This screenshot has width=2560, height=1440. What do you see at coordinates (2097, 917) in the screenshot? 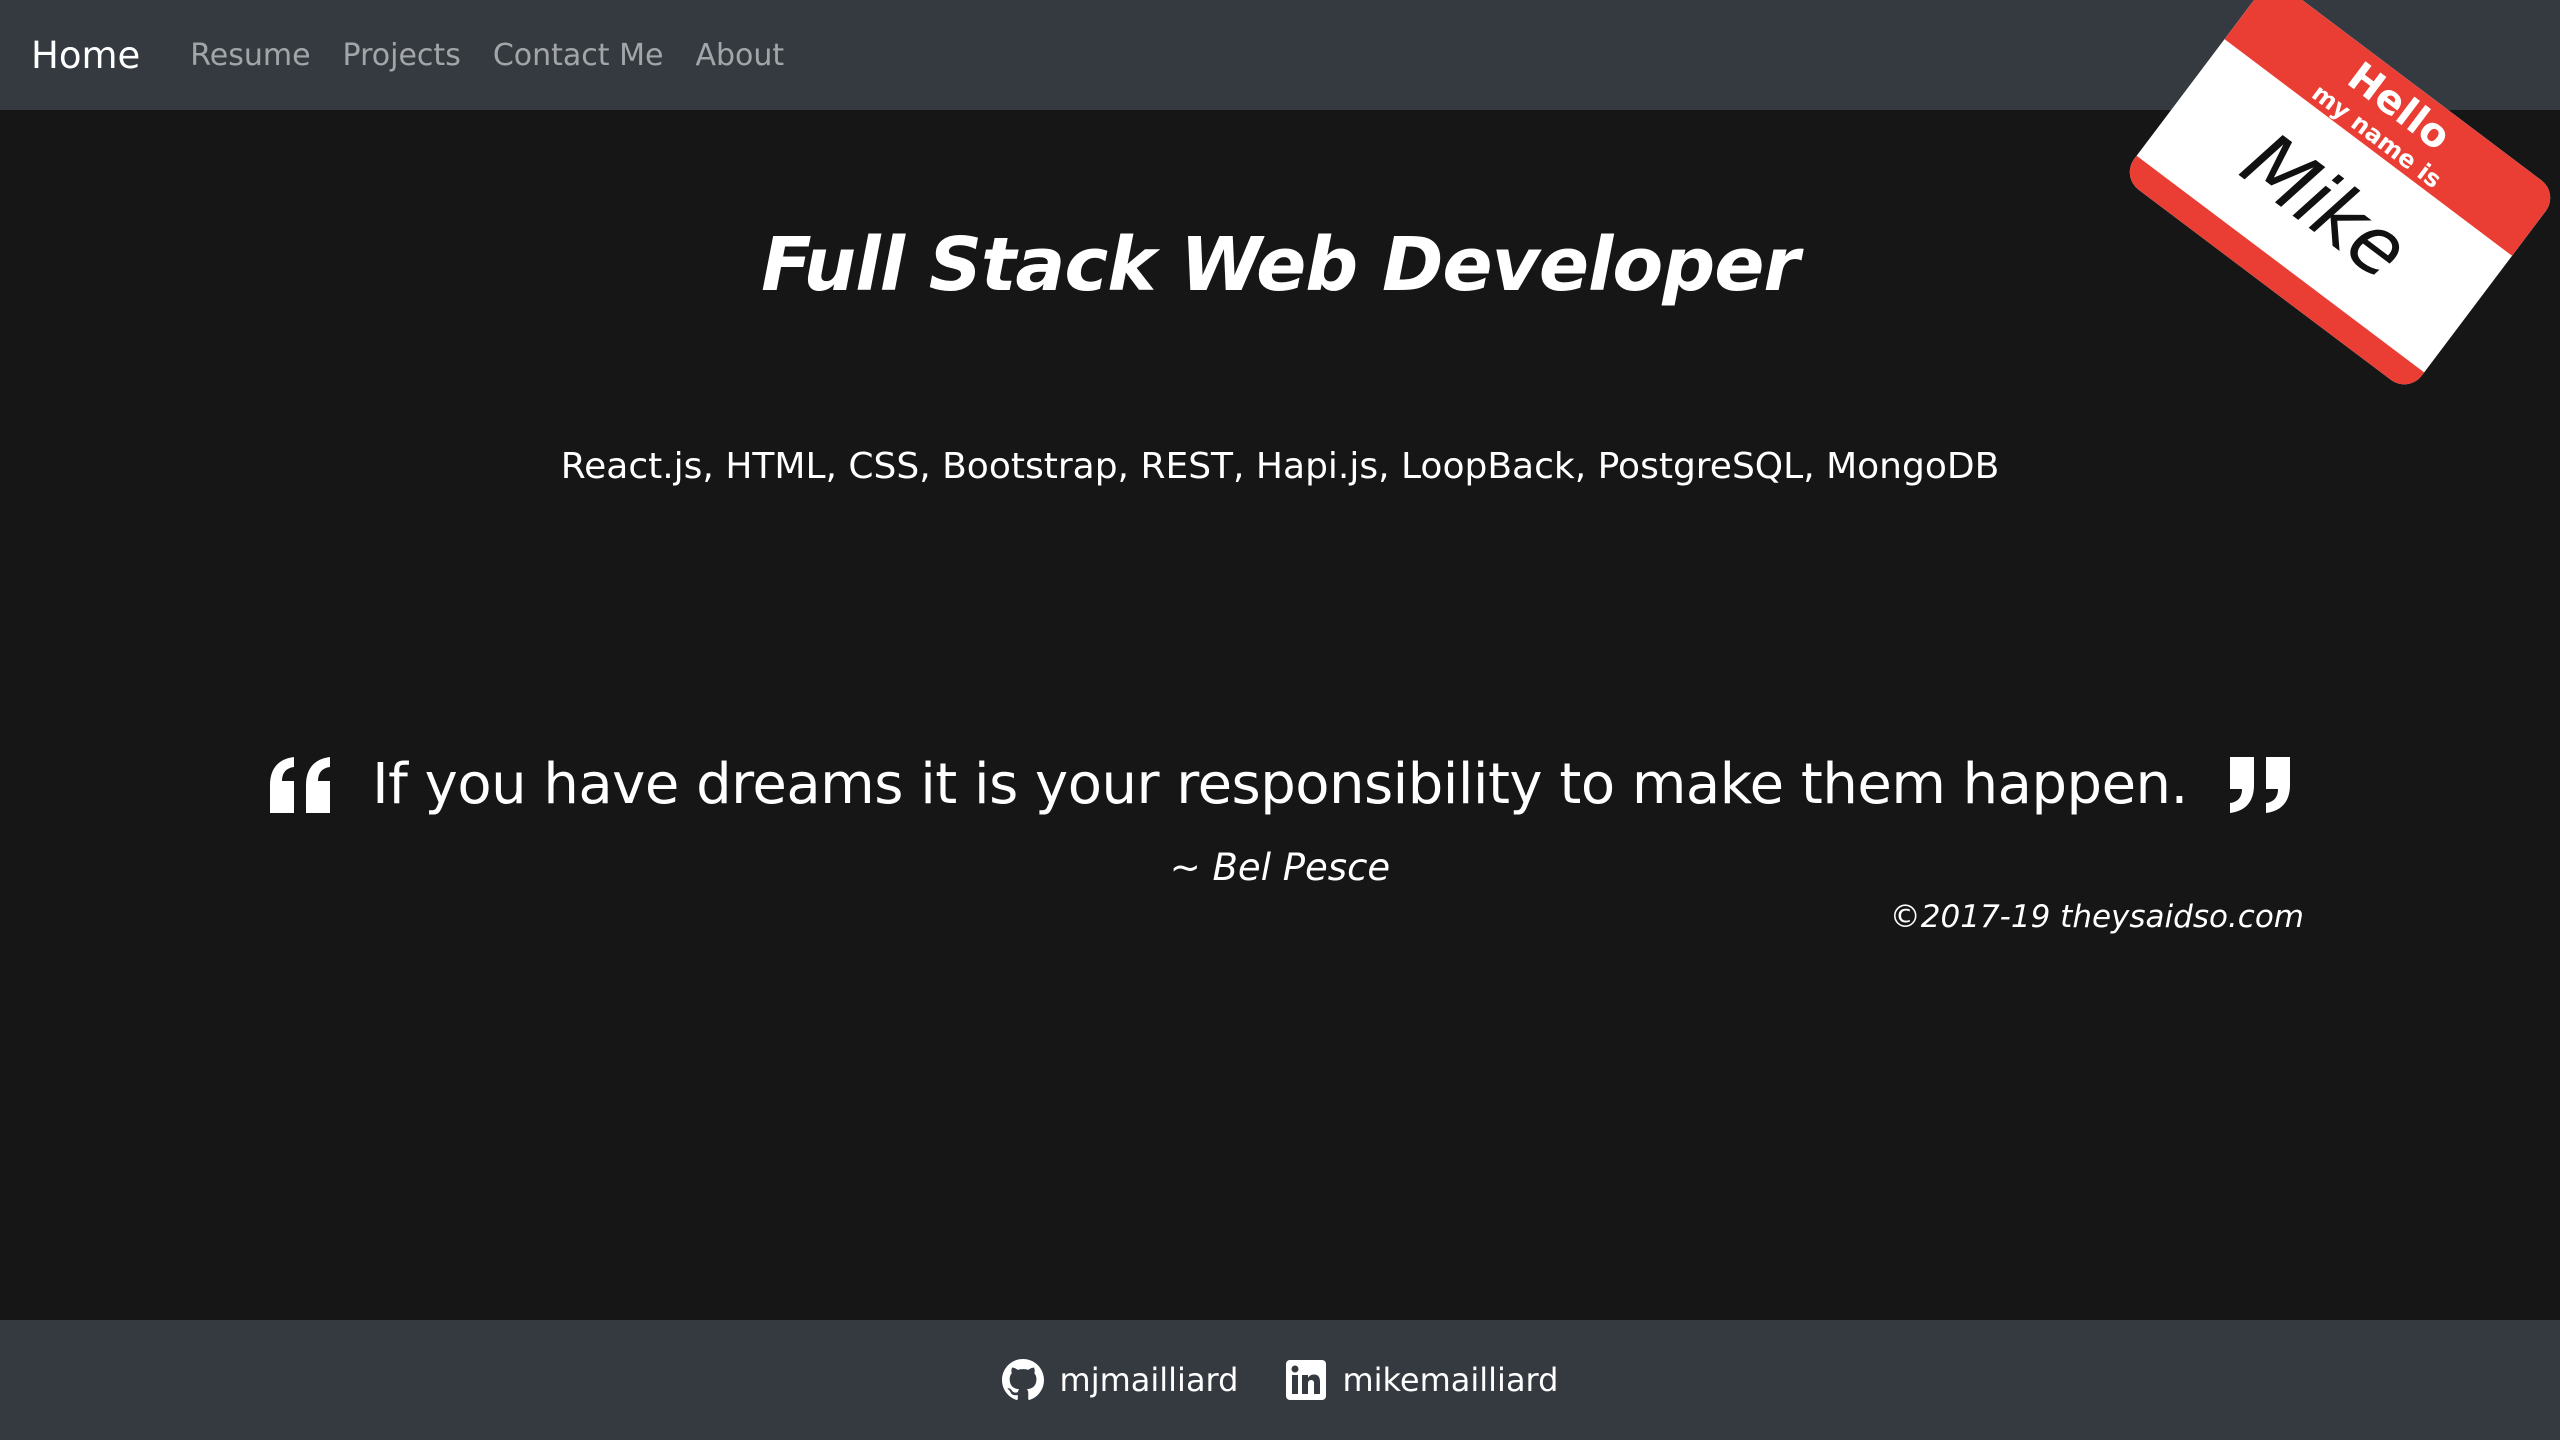
I see `quote-credit-link: ©2017-19 theysaidso.com` at bounding box center [2097, 917].